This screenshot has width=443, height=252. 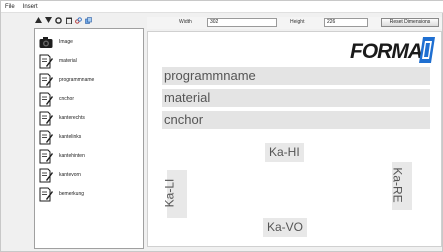 I want to click on field-ka-li-text: Ka-LI, so click(x=169, y=193).